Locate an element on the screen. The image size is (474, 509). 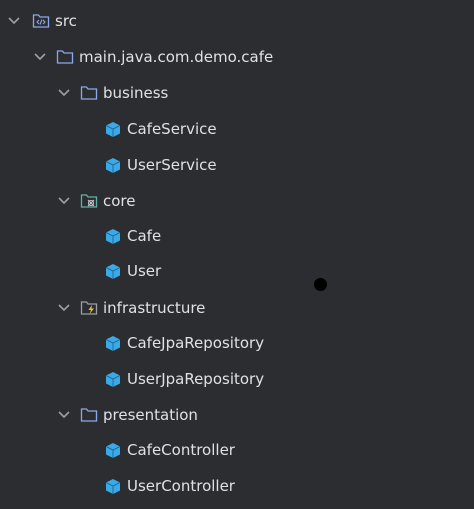
tree-node-label: core is located at coordinates (119, 201).